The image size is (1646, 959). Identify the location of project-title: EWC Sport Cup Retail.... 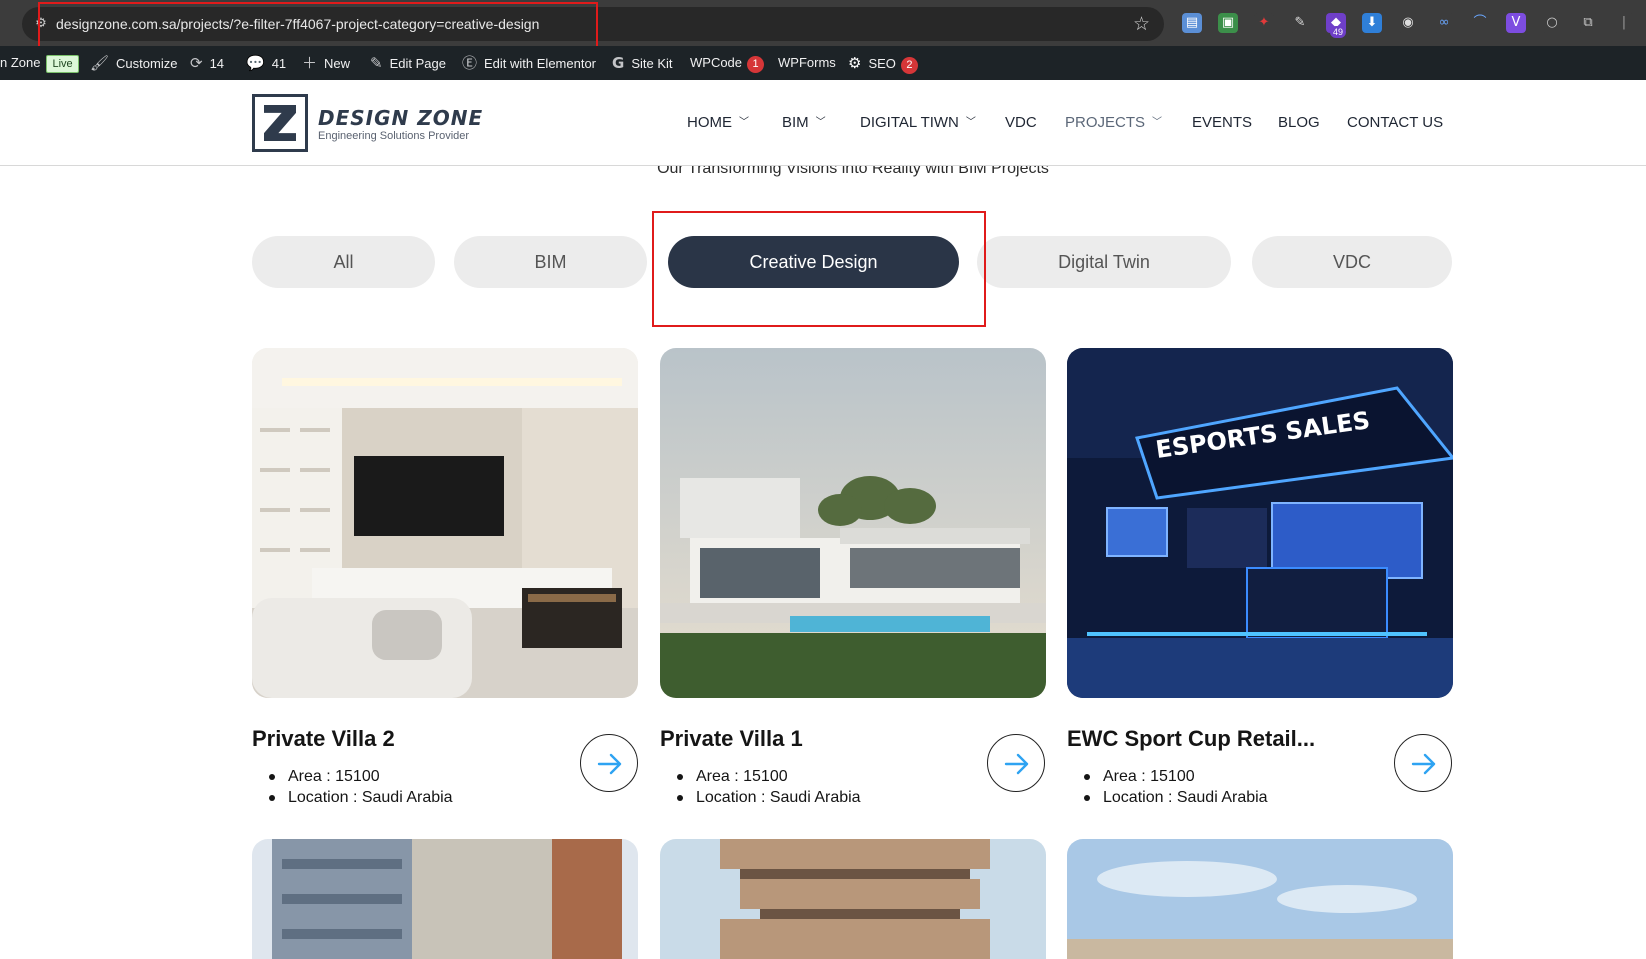
(1191, 739).